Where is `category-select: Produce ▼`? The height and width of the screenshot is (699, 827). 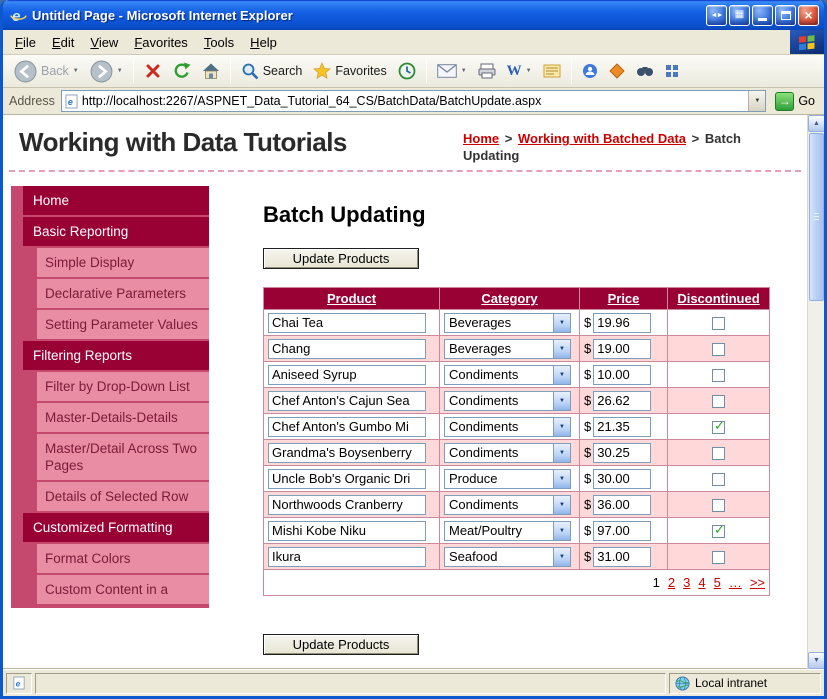
category-select: Produce ▼ is located at coordinates (507, 478).